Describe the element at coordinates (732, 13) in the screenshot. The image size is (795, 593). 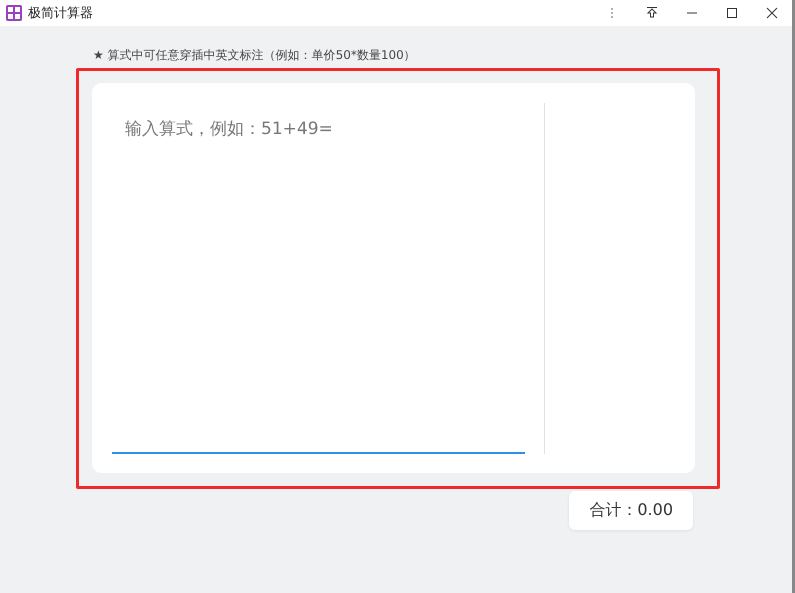
I see `maximize-icon` at that location.